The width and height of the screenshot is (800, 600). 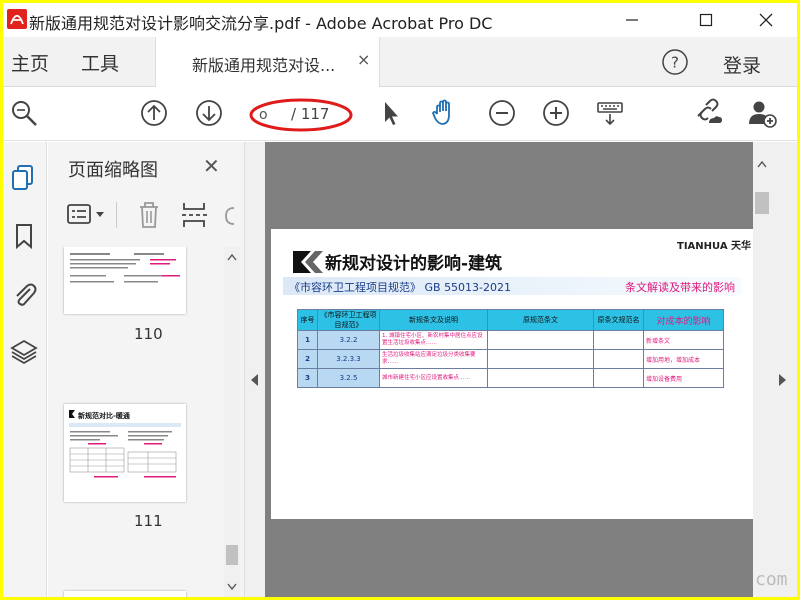 What do you see at coordinates (782, 380) in the screenshot?
I see `expand-right-panel-icon` at bounding box center [782, 380].